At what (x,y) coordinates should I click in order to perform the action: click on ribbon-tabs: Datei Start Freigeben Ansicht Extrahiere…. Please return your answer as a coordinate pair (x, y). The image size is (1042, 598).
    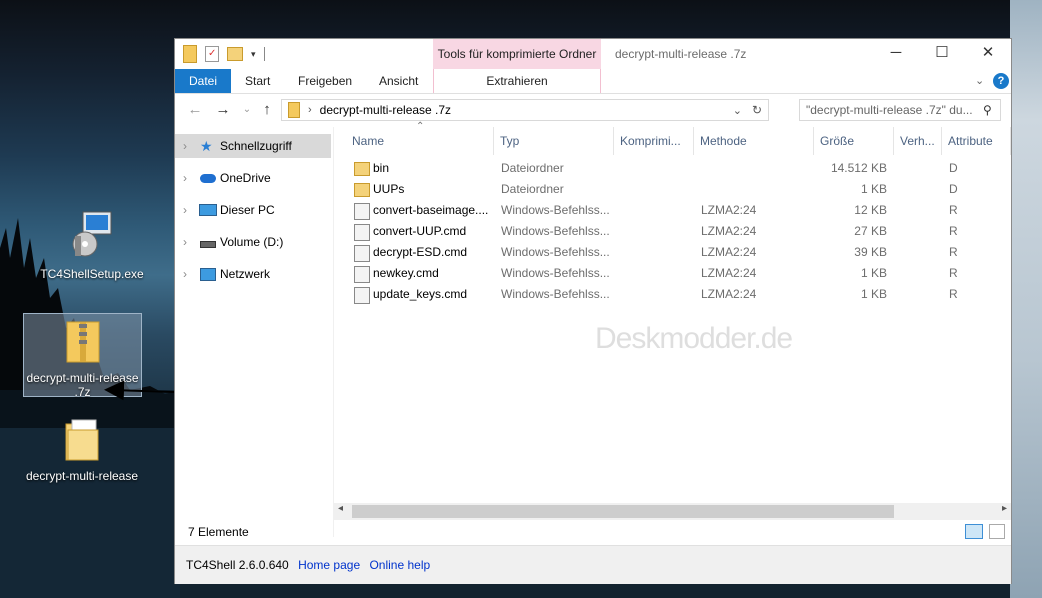
    Looking at the image, I should click on (593, 81).